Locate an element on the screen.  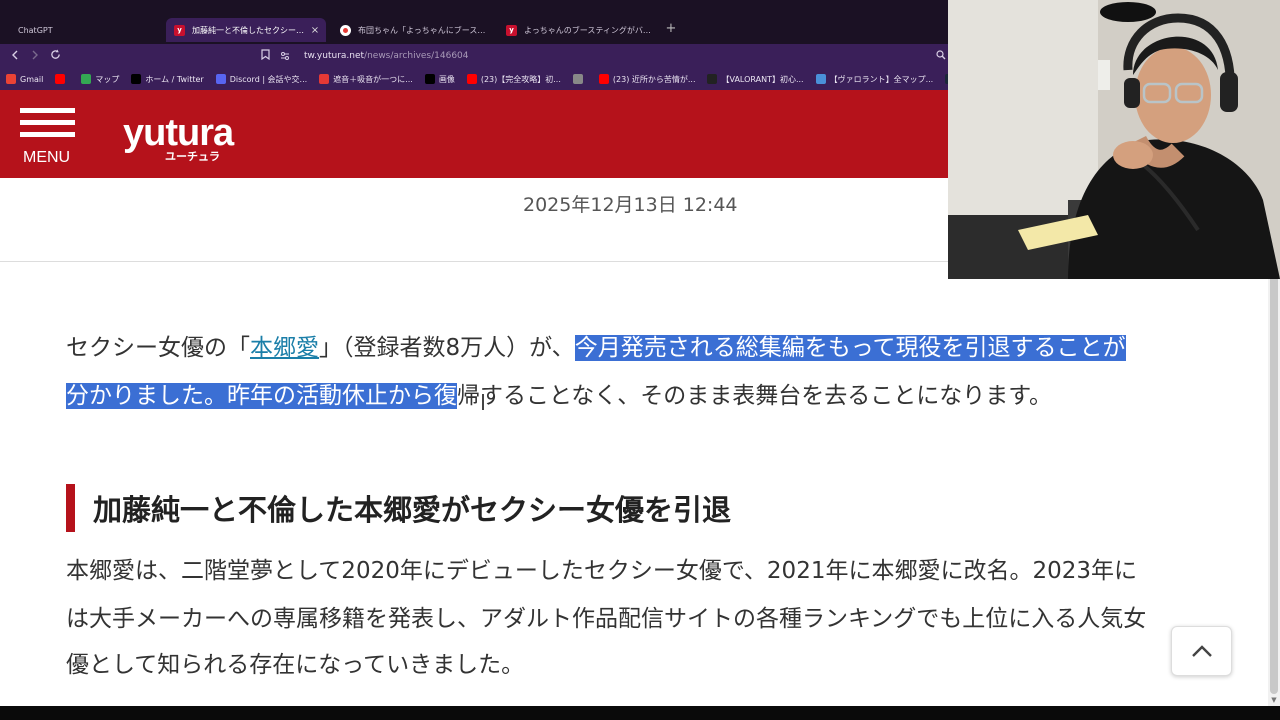
reload-icon is located at coordinates (55, 54).